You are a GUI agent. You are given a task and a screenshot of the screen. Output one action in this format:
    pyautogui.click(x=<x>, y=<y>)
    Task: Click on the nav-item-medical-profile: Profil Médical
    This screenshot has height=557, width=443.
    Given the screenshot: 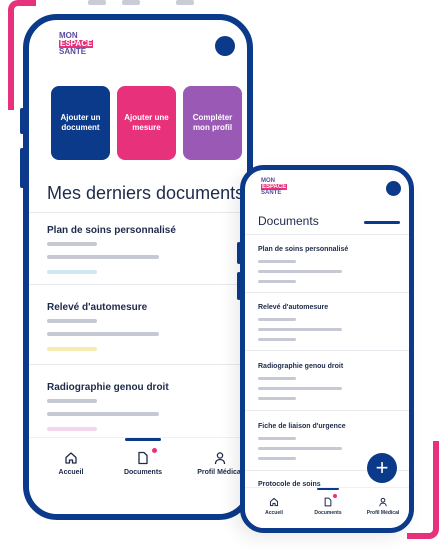 What is the action you would take?
    pyautogui.click(x=383, y=506)
    